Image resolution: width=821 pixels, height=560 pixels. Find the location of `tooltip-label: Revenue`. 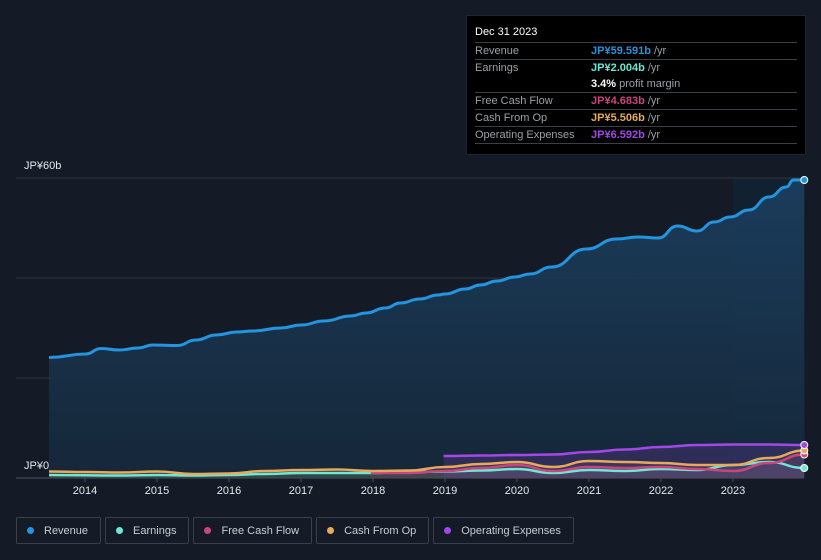

tooltip-label: Revenue is located at coordinates (497, 51).